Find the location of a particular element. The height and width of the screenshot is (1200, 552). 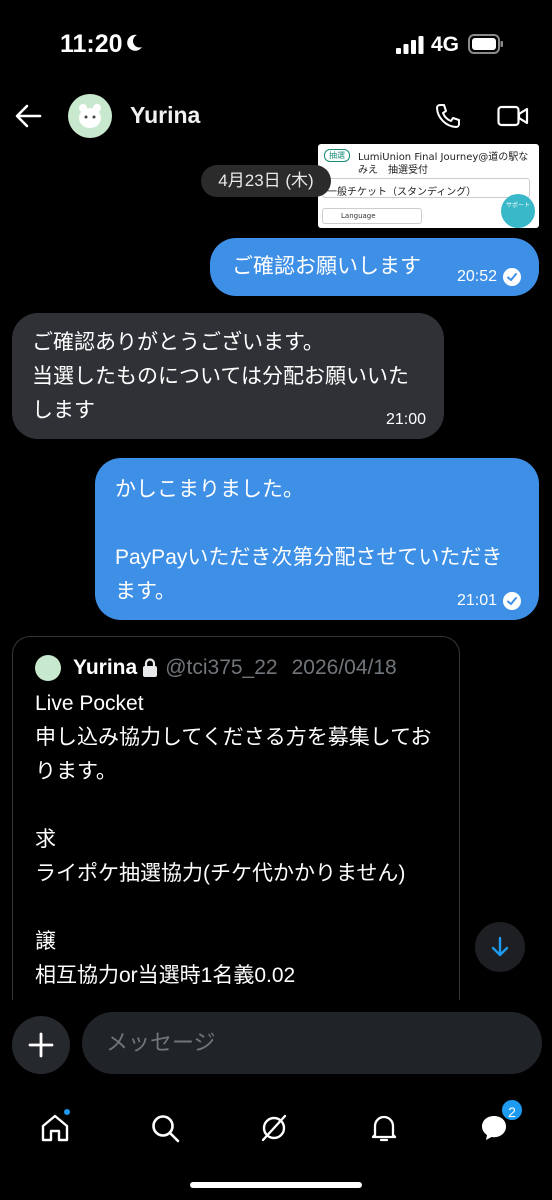

message-time: 21:00 is located at coordinates (405, 419).